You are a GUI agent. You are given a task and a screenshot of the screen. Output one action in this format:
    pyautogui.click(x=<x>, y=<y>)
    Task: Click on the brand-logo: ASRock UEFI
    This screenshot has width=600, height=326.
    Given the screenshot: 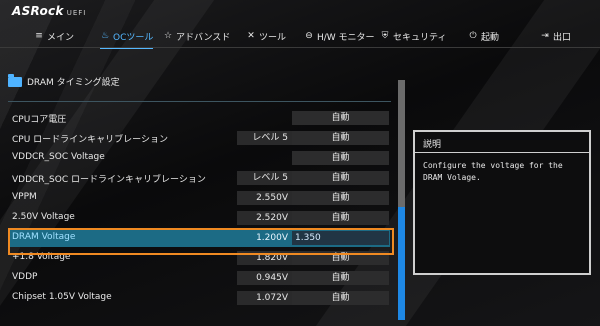 What is the action you would take?
    pyautogui.click(x=49, y=11)
    